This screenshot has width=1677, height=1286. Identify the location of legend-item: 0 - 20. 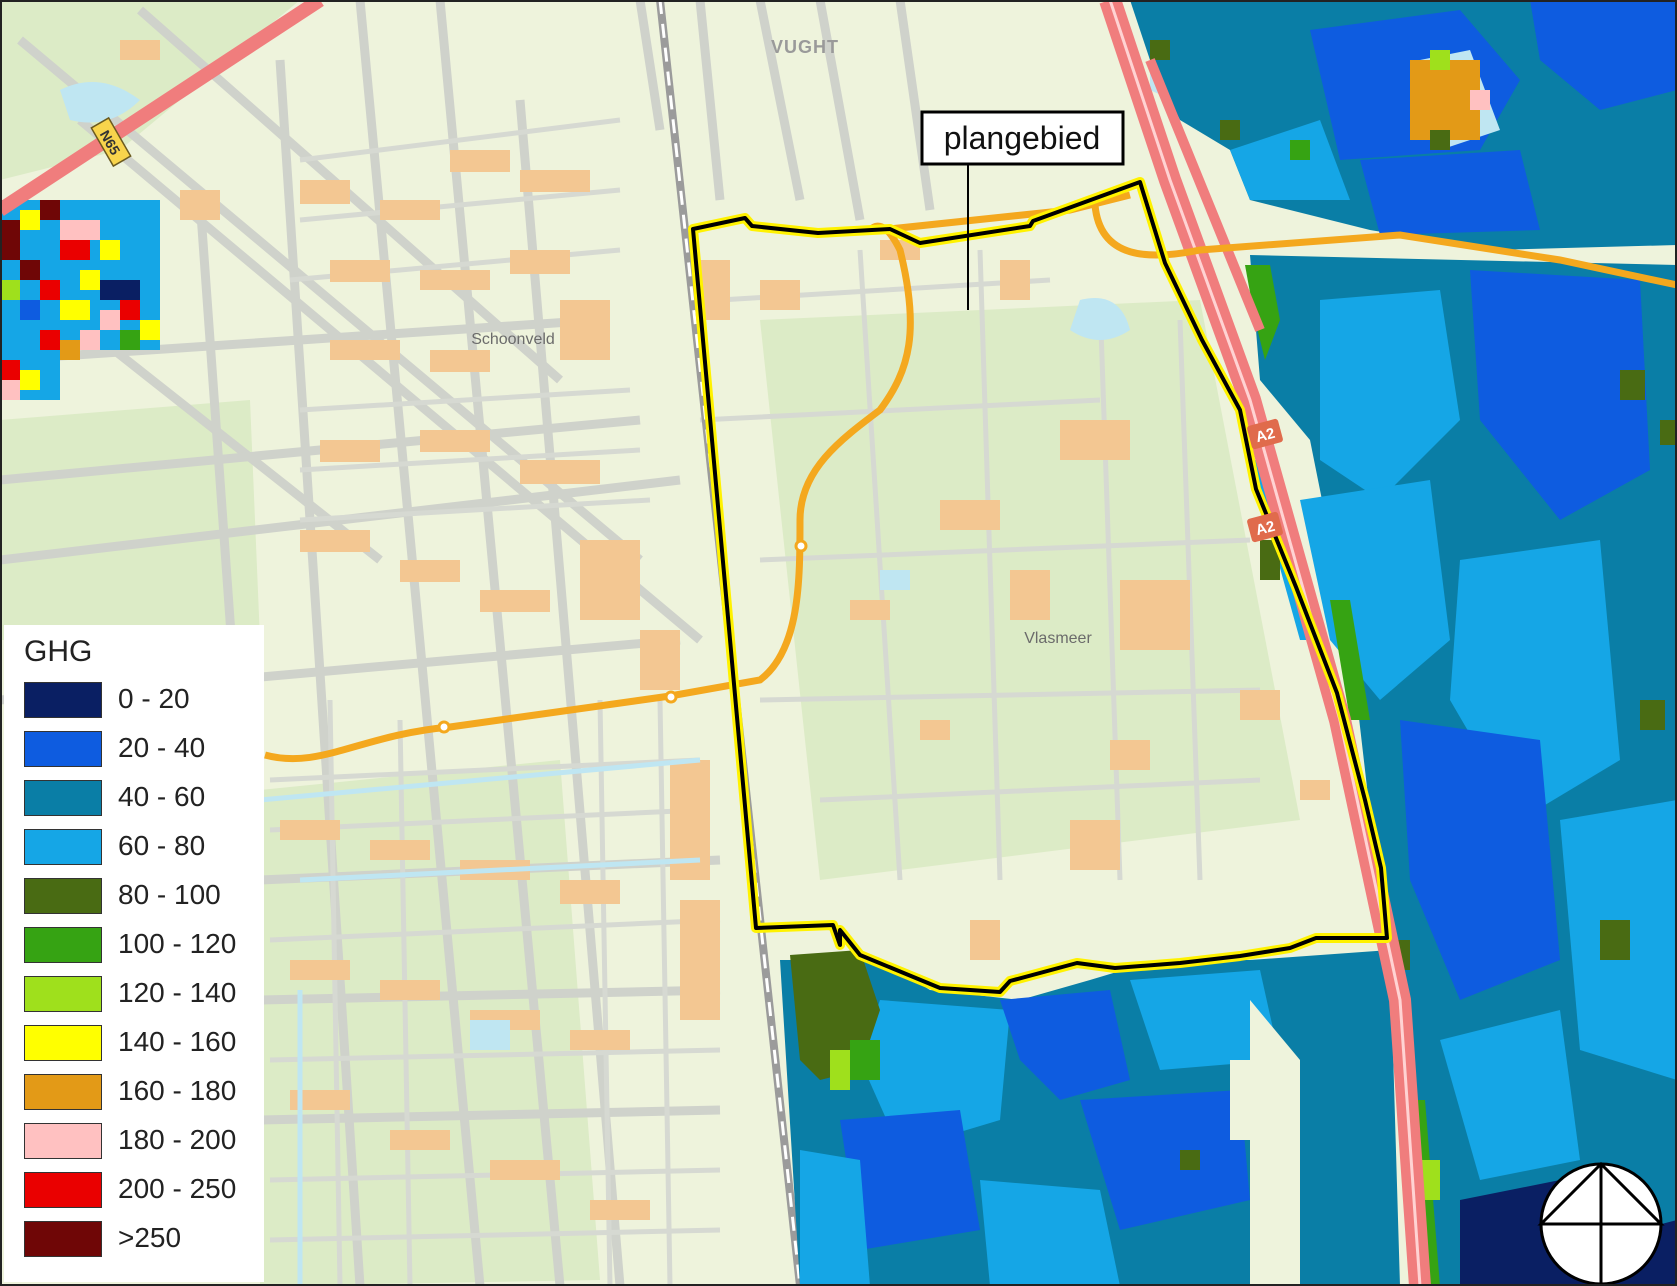
(139, 701).